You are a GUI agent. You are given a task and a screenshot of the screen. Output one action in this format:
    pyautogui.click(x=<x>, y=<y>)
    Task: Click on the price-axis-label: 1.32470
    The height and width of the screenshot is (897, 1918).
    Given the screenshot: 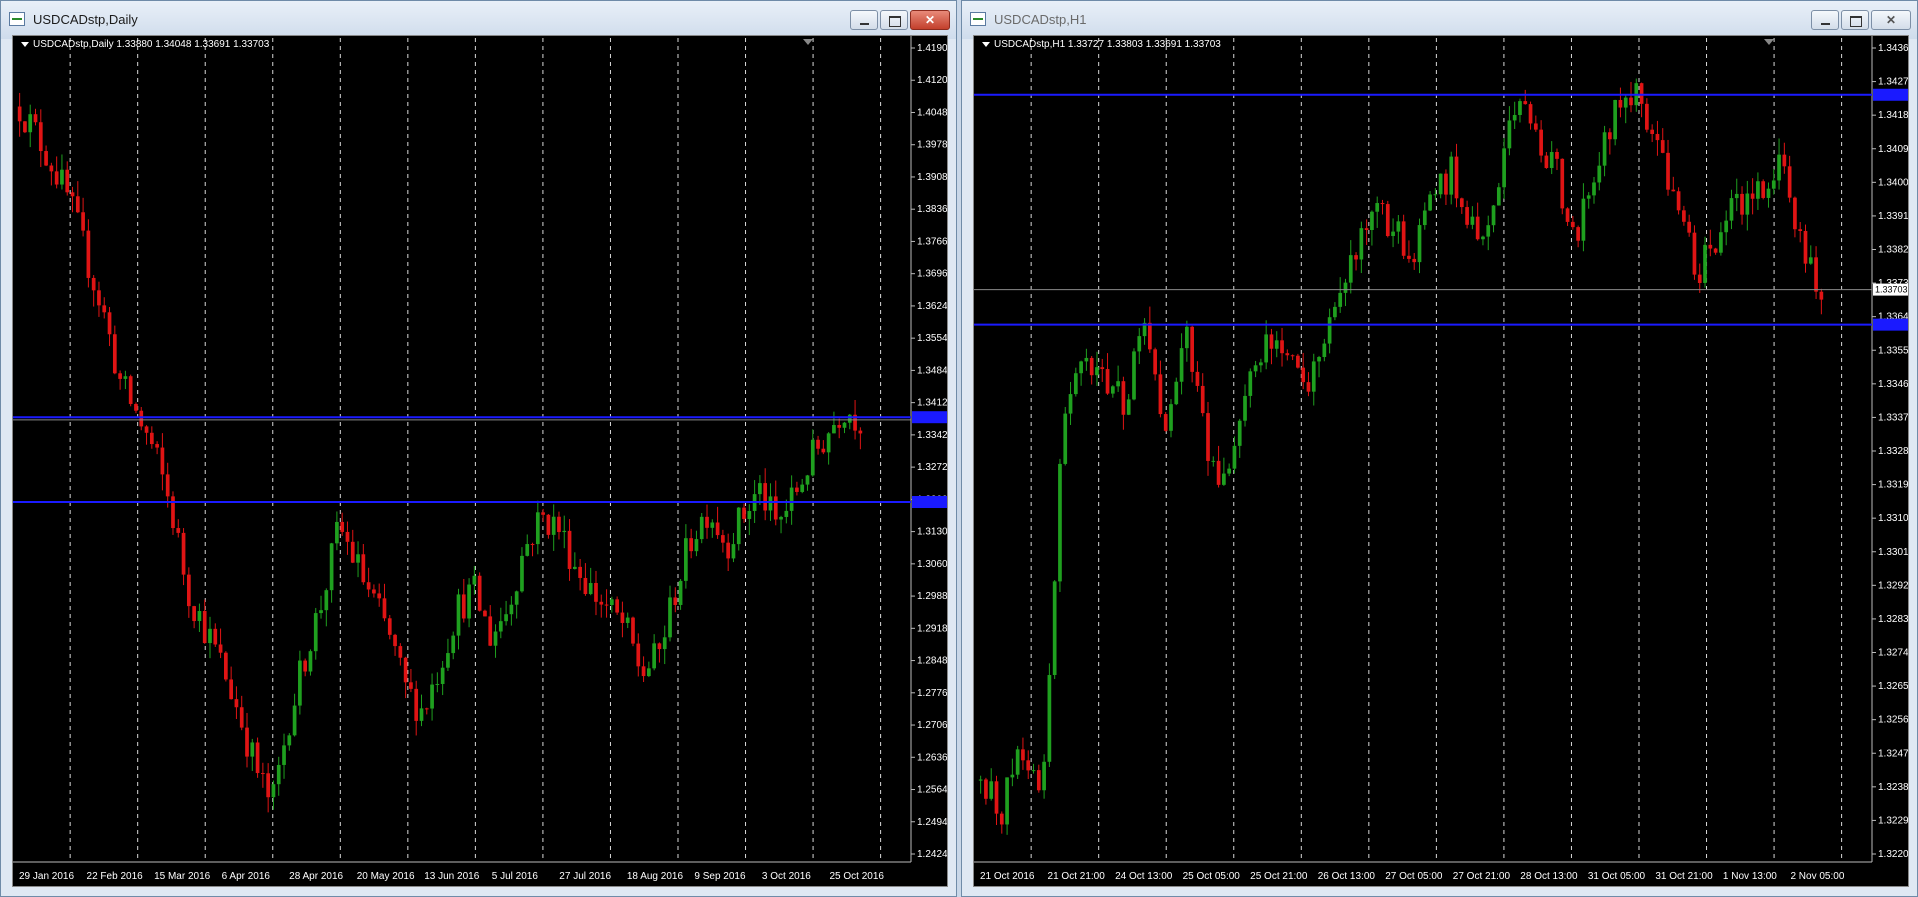 What is the action you would take?
    pyautogui.click(x=1893, y=753)
    